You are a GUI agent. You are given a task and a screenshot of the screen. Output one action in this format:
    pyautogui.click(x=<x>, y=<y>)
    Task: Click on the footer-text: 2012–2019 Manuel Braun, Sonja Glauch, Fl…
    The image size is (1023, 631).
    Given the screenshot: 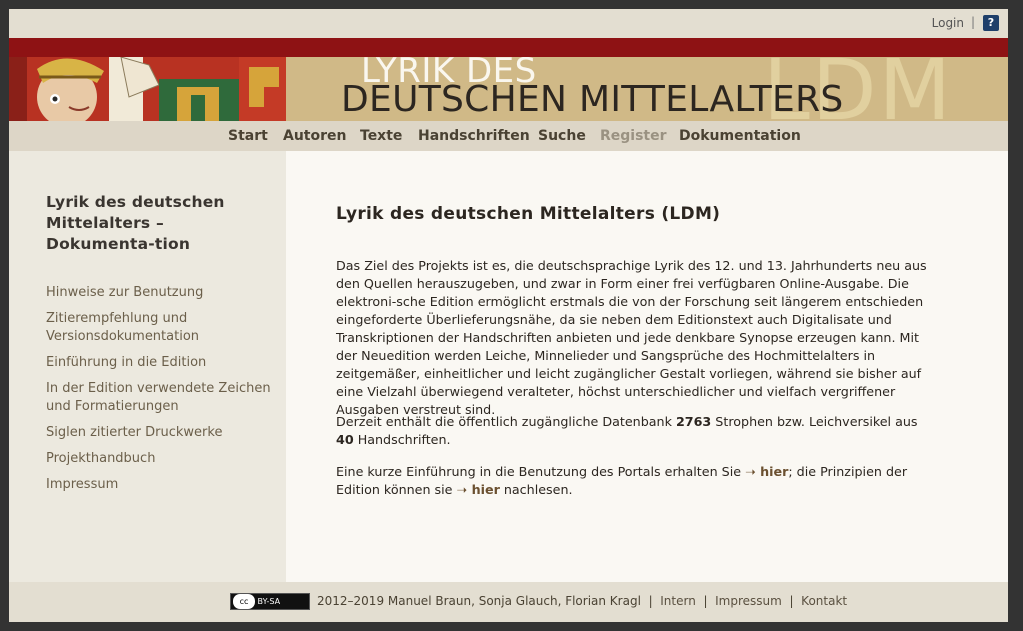 What is the action you would take?
    pyautogui.click(x=582, y=601)
    